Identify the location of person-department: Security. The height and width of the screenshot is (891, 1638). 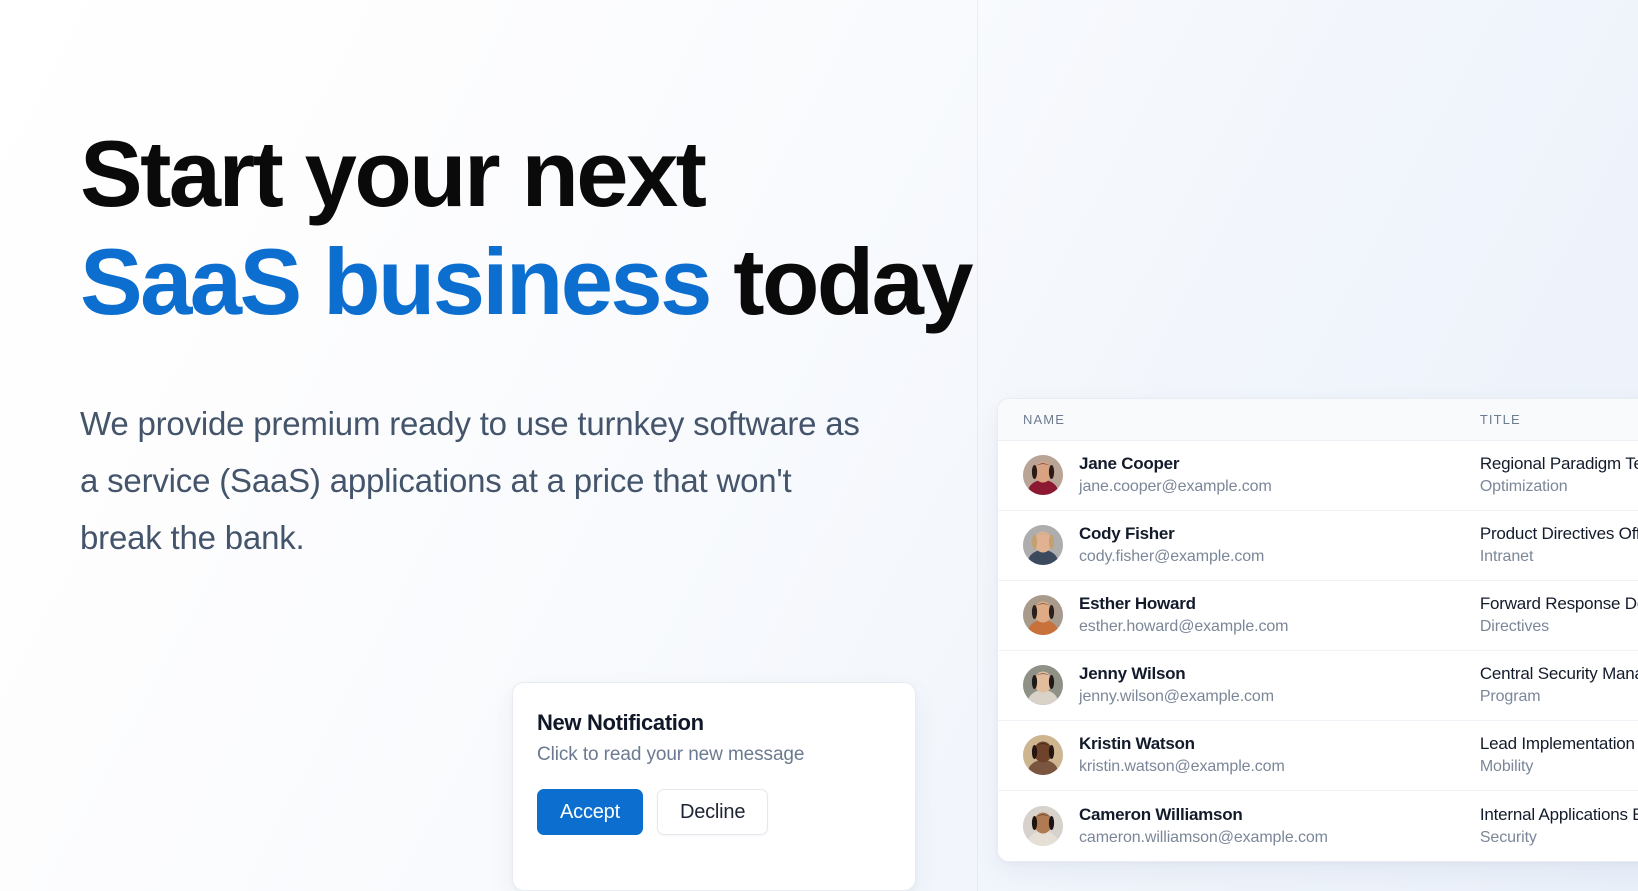
(1508, 837).